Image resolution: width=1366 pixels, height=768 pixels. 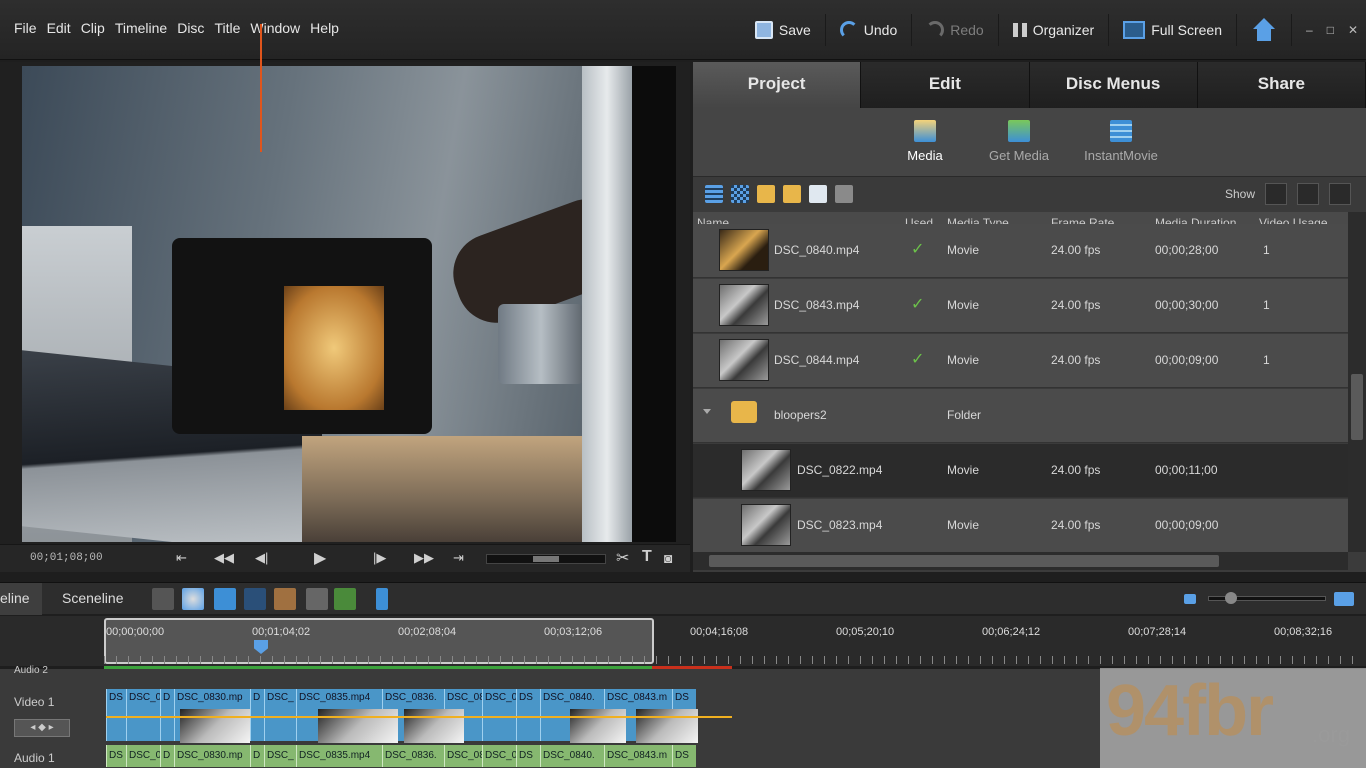 What do you see at coordinates (945, 85) in the screenshot?
I see `tab-edit: Edit` at bounding box center [945, 85].